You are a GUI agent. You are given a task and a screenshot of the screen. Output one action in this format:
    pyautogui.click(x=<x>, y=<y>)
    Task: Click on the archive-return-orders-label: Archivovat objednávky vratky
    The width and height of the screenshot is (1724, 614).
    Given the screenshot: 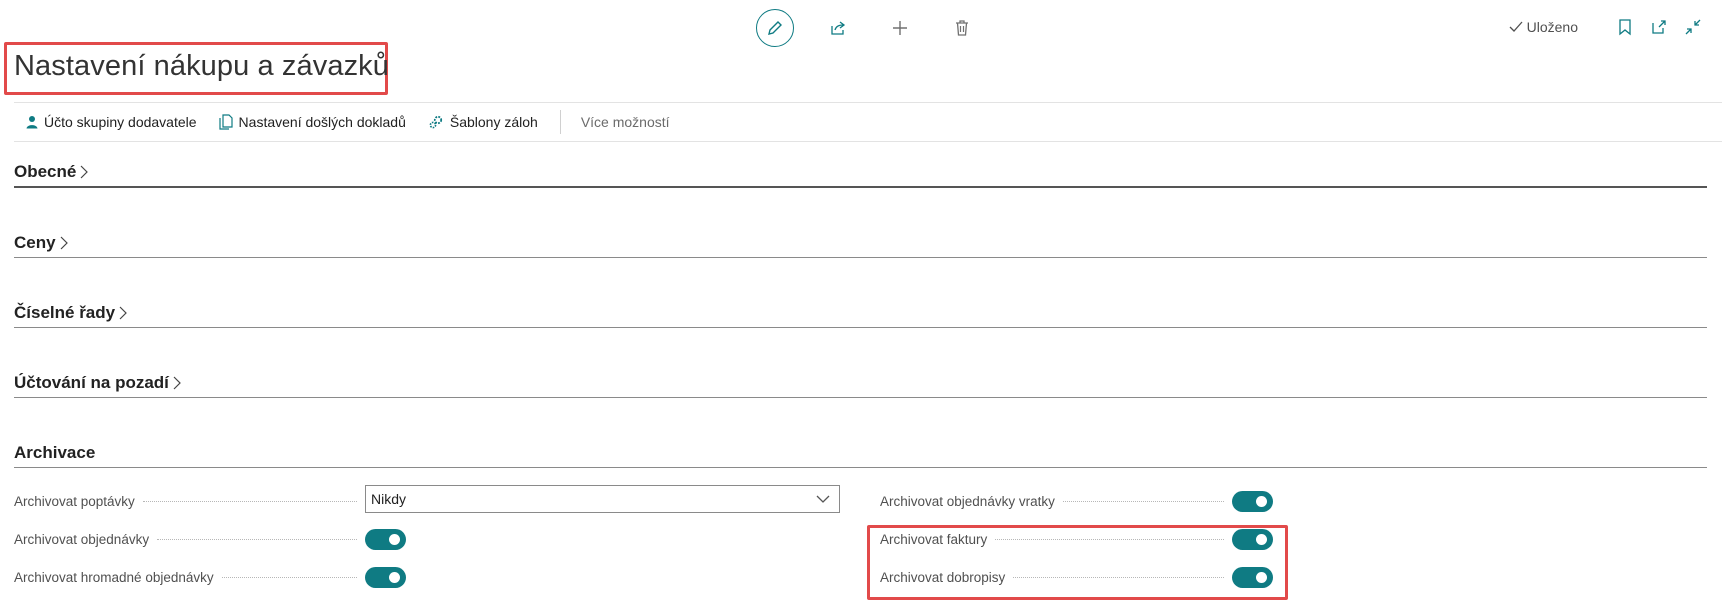 What is the action you would take?
    pyautogui.click(x=967, y=501)
    